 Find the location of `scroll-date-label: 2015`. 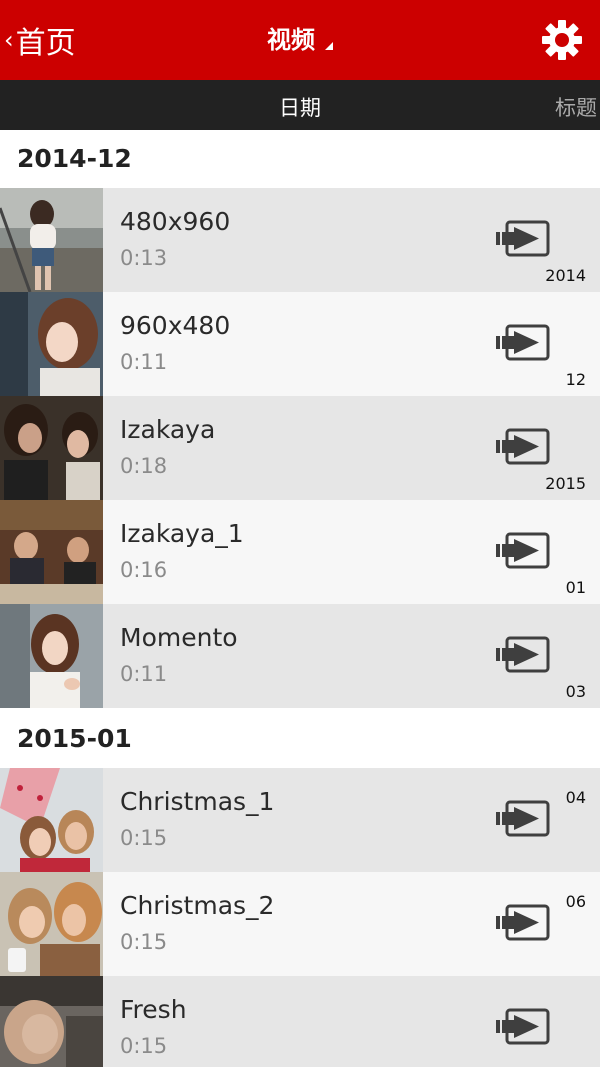

scroll-date-label: 2015 is located at coordinates (565, 483).